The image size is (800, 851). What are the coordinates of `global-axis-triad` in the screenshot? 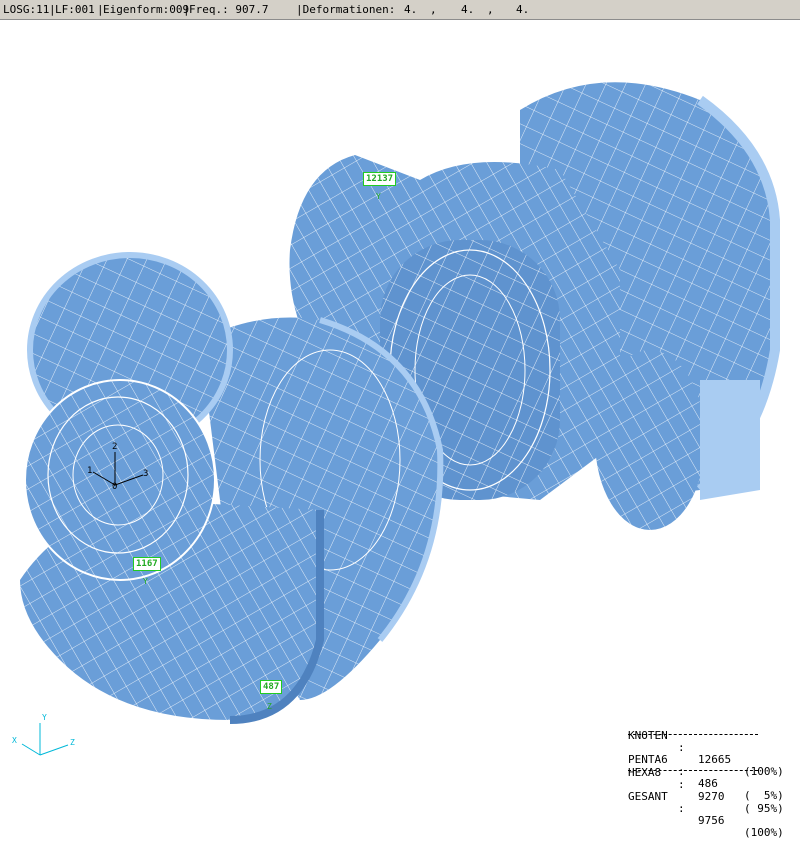 It's located at (45, 739).